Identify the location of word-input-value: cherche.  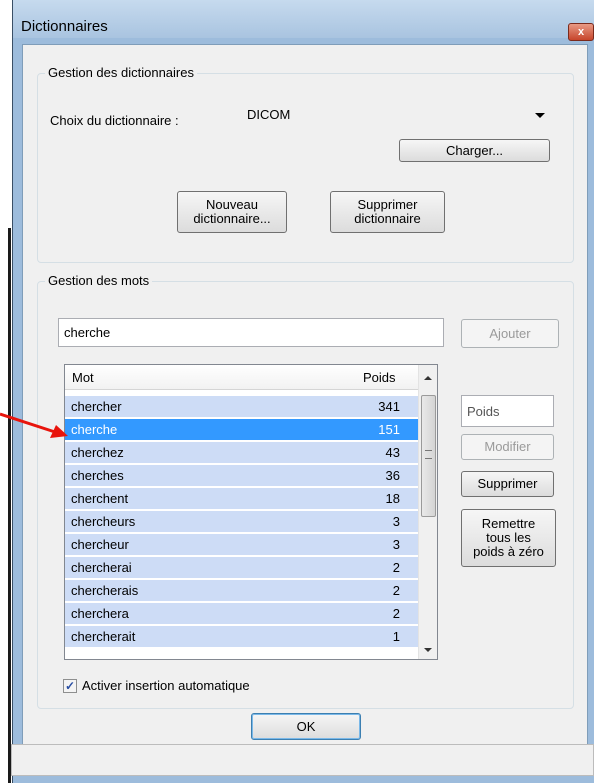
(87, 332).